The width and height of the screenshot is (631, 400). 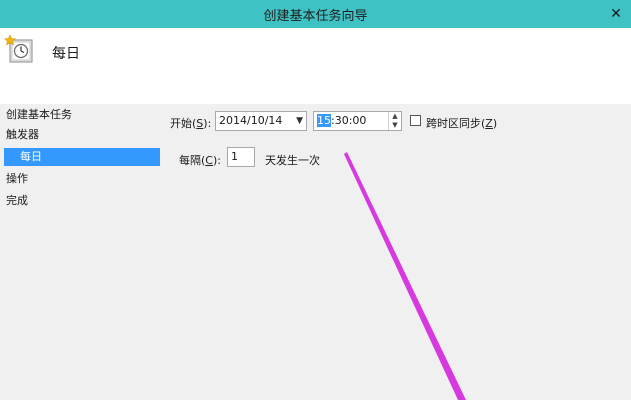 I want to click on recur-suffix: 天发生一次, so click(x=292, y=160).